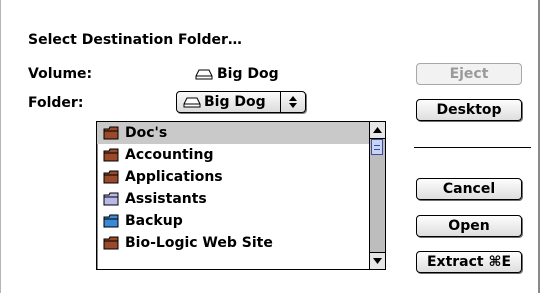  Describe the element at coordinates (469, 74) in the screenshot. I see `eject-button: Eject` at that location.